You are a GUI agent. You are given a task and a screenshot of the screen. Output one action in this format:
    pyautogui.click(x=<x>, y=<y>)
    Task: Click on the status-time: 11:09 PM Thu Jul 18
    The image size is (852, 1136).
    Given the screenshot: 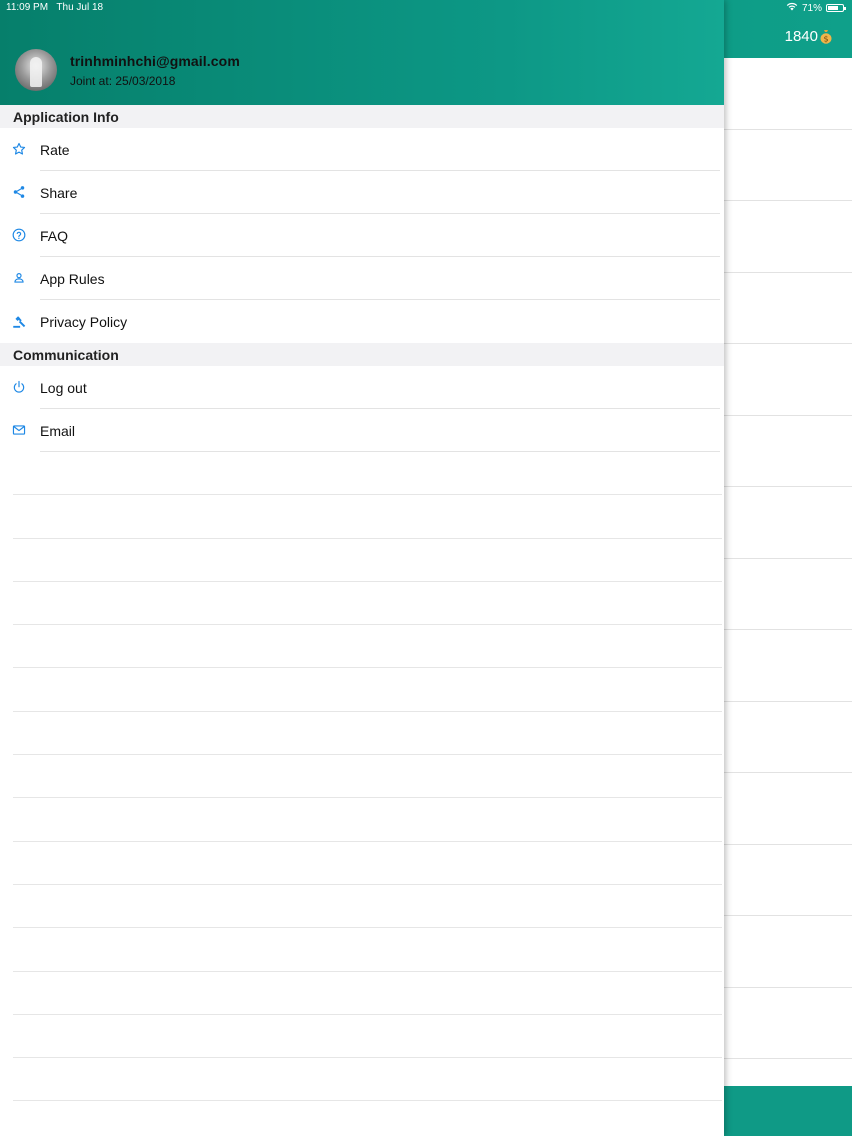 What is the action you would take?
    pyautogui.click(x=55, y=7)
    